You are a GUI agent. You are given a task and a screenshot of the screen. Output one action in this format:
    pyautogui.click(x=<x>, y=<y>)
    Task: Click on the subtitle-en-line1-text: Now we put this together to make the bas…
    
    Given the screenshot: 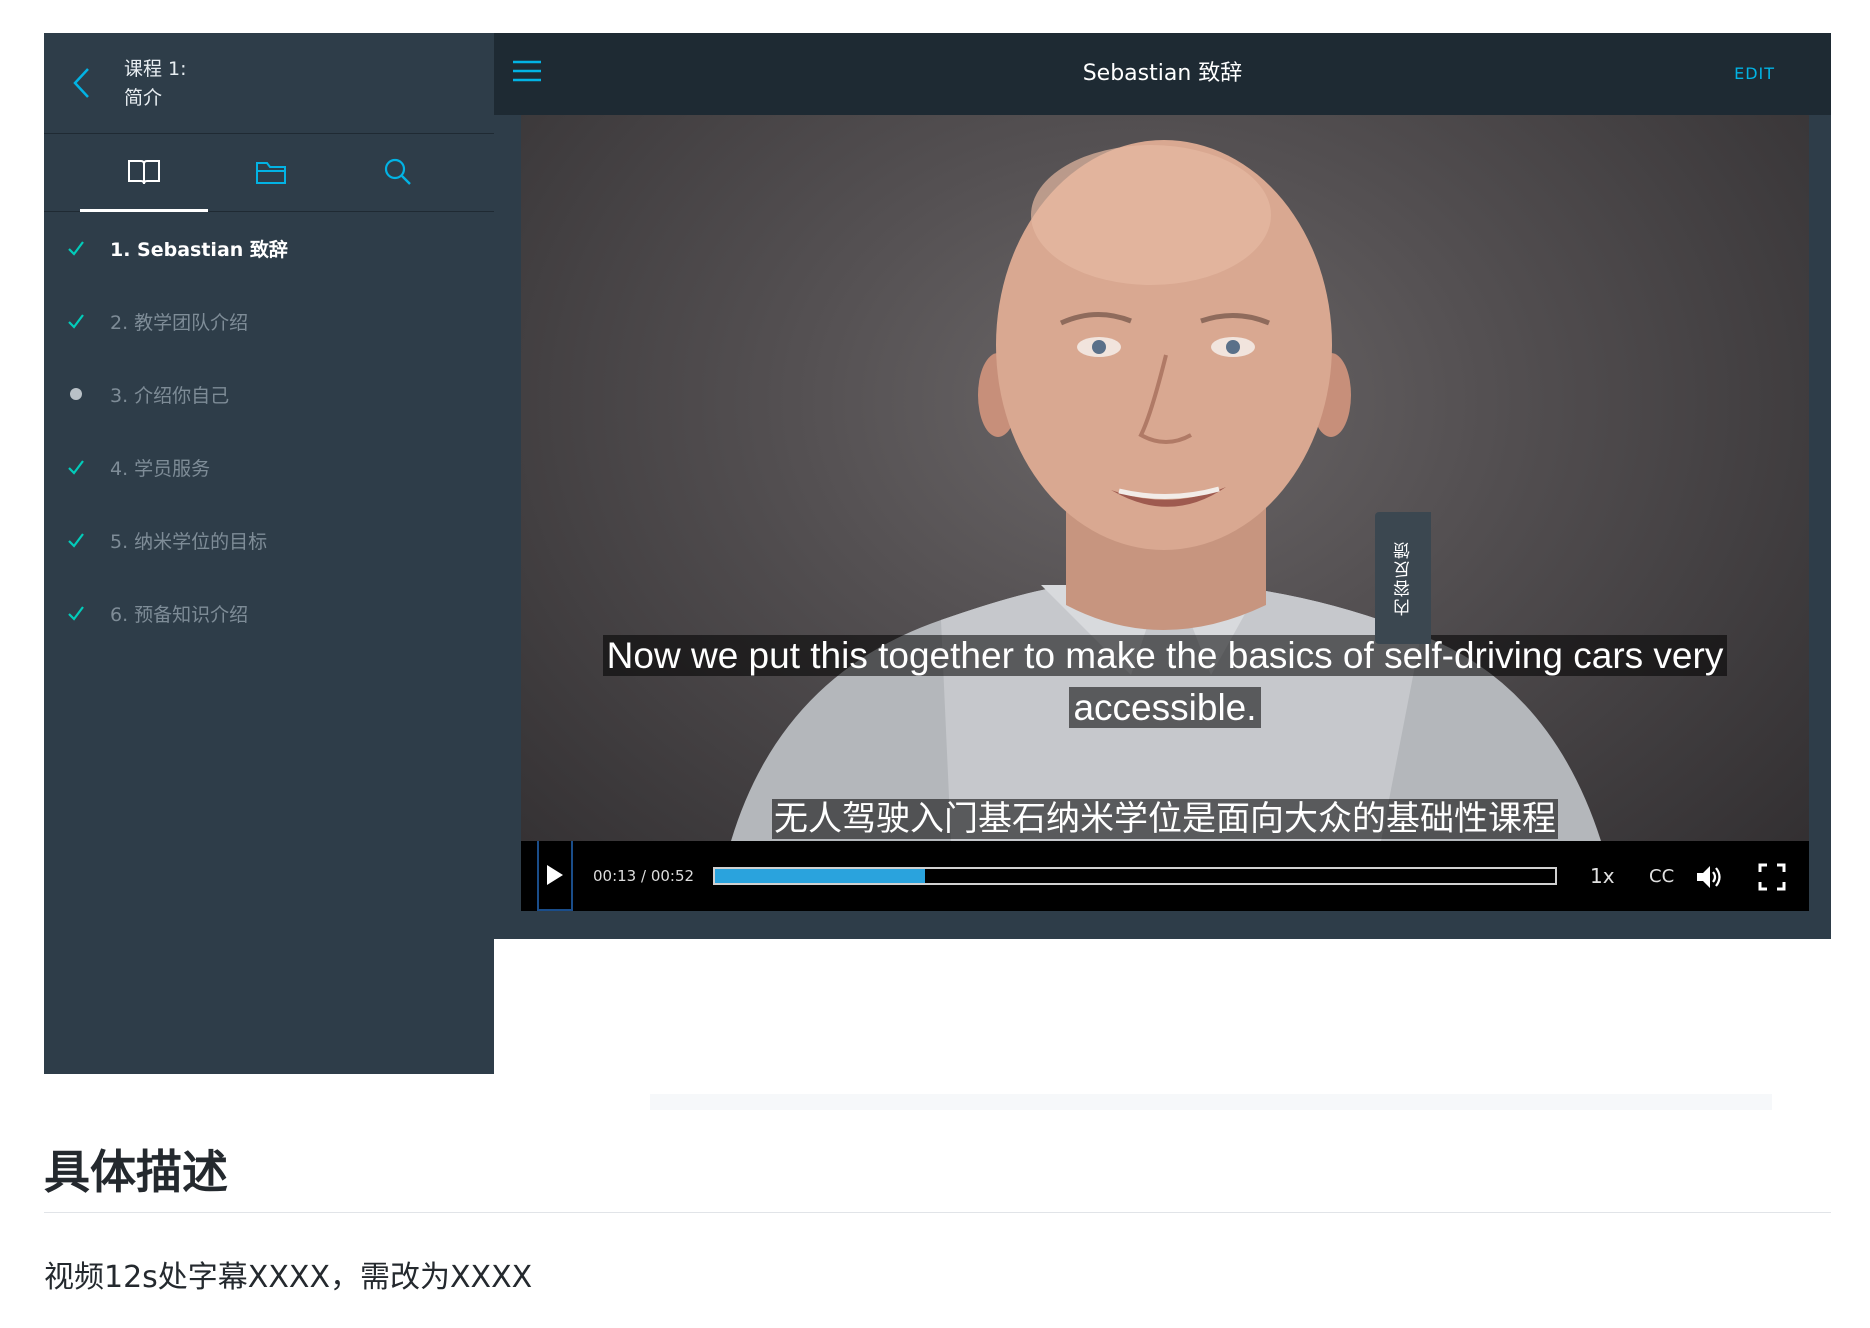 What is the action you would take?
    pyautogui.click(x=1165, y=655)
    